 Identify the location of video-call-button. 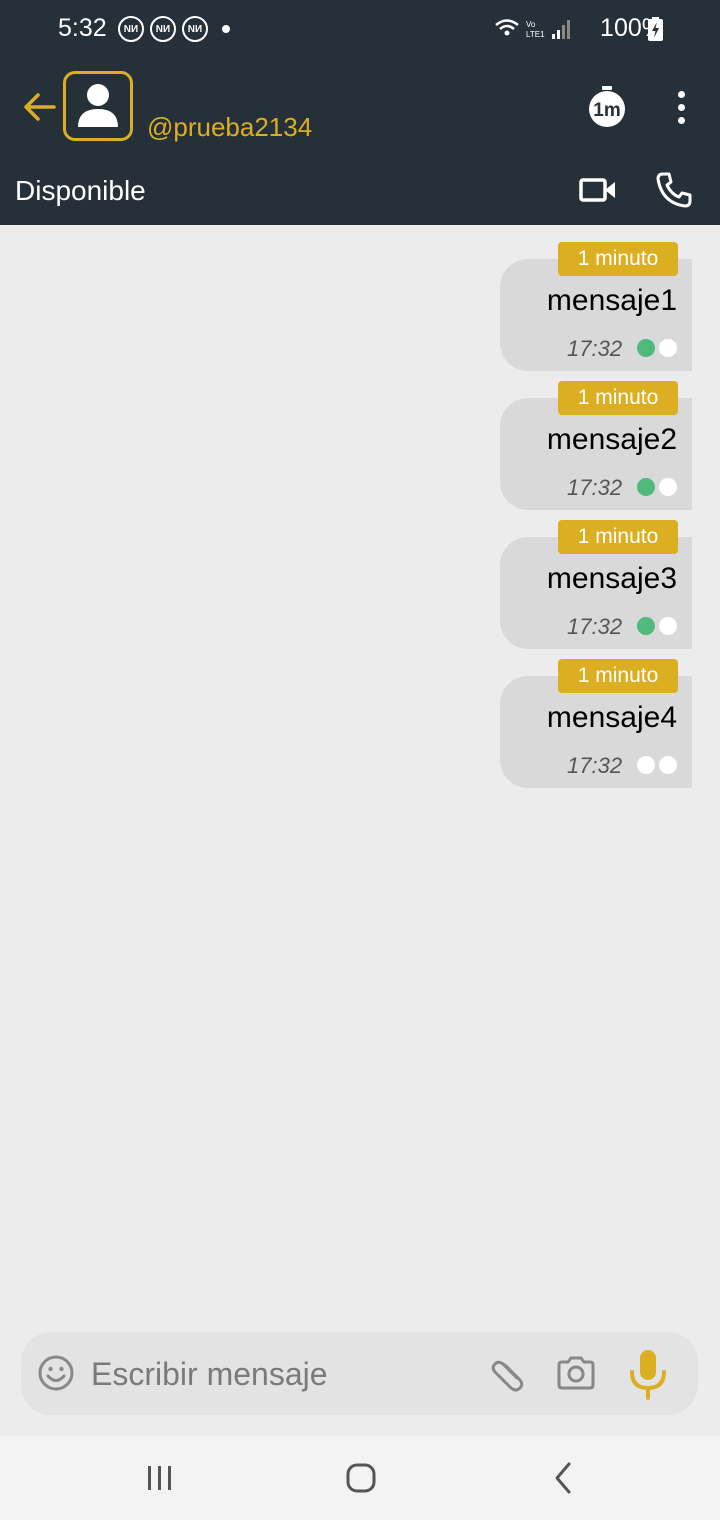
(598, 190).